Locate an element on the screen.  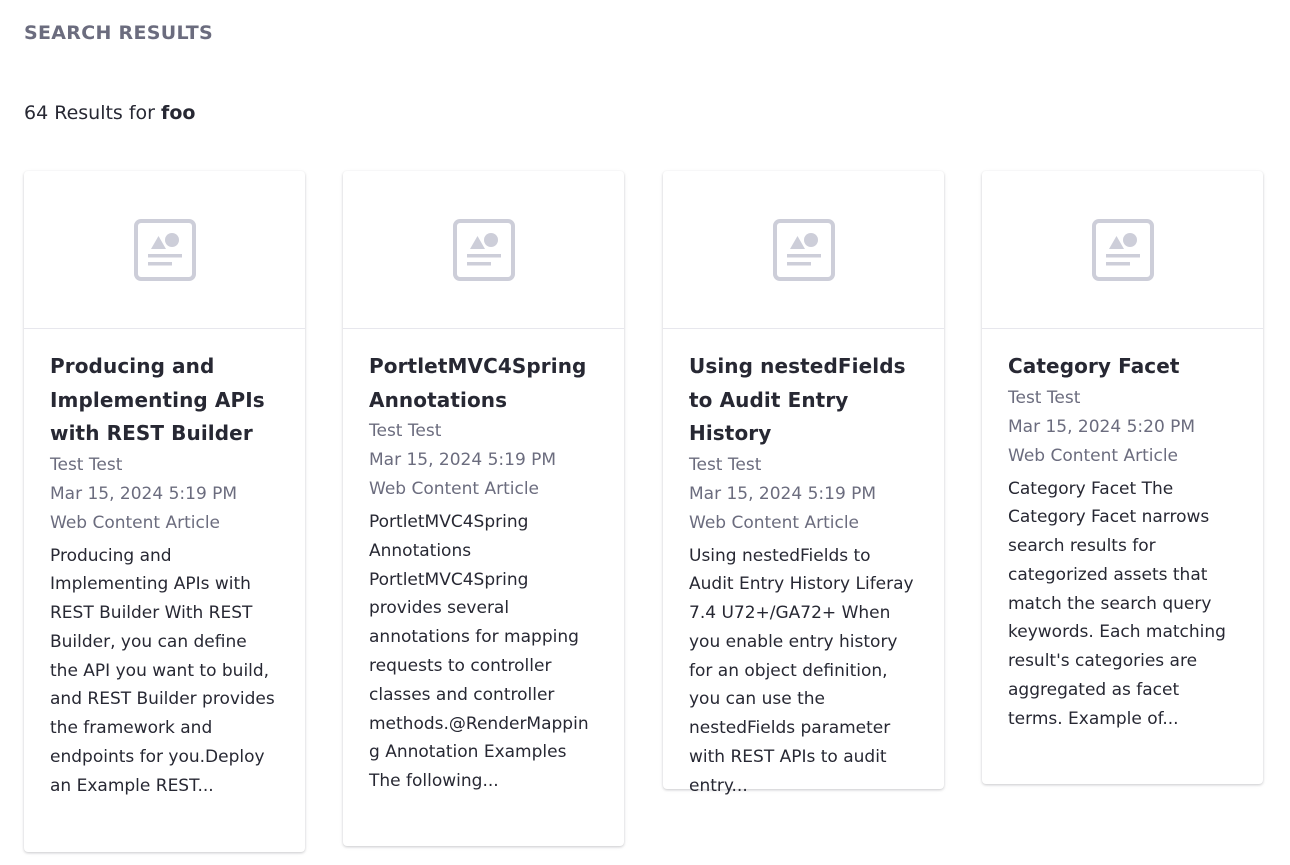
result-title: Category Facet is located at coordinates (1122, 367).